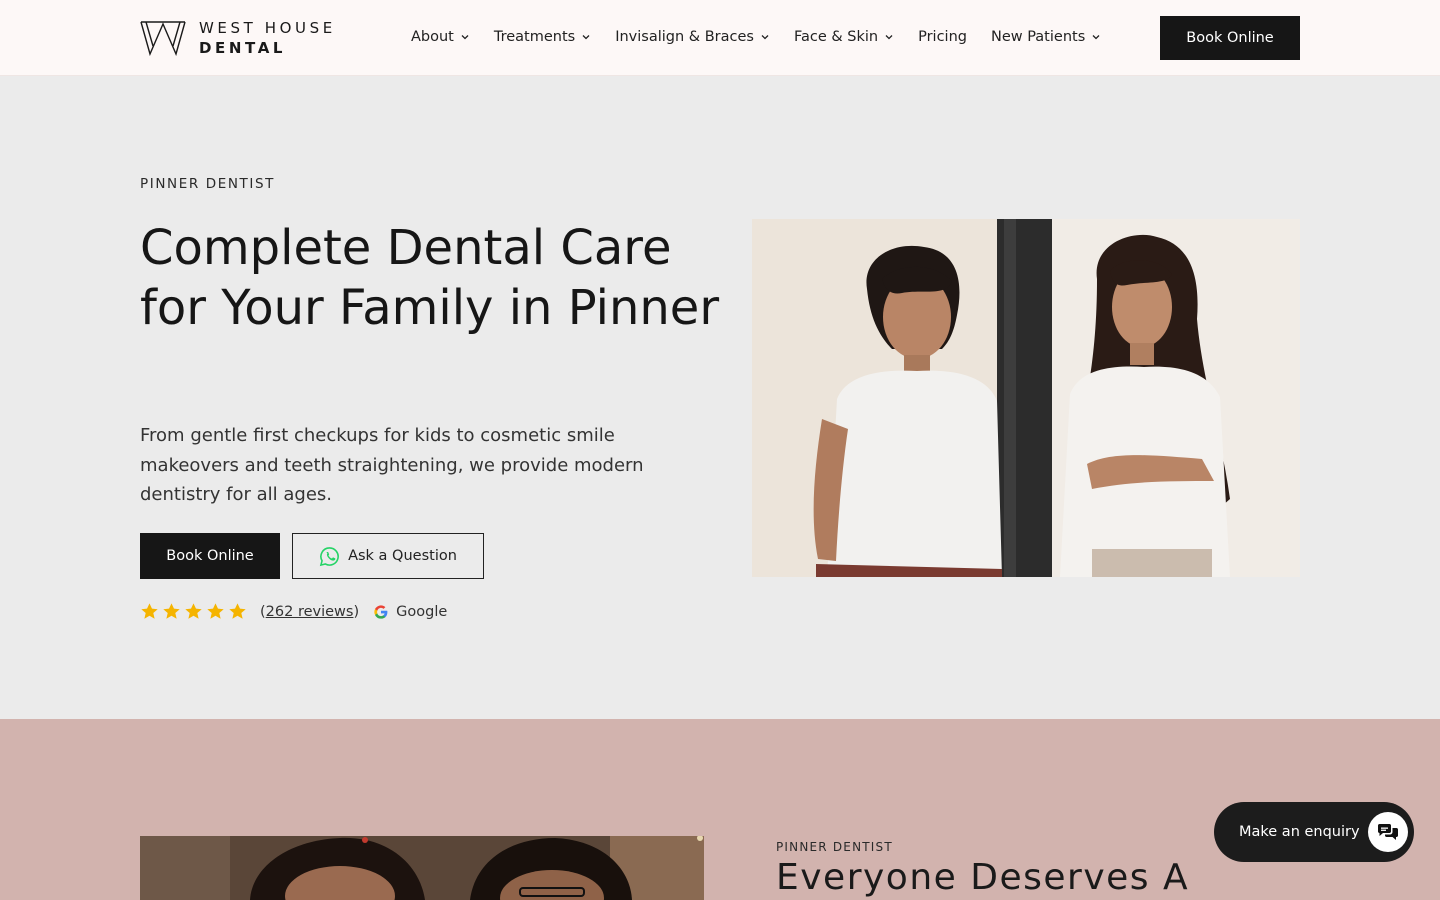 The height and width of the screenshot is (900, 1440). I want to click on nav-item-face-skin: Face & Skin, so click(844, 37).